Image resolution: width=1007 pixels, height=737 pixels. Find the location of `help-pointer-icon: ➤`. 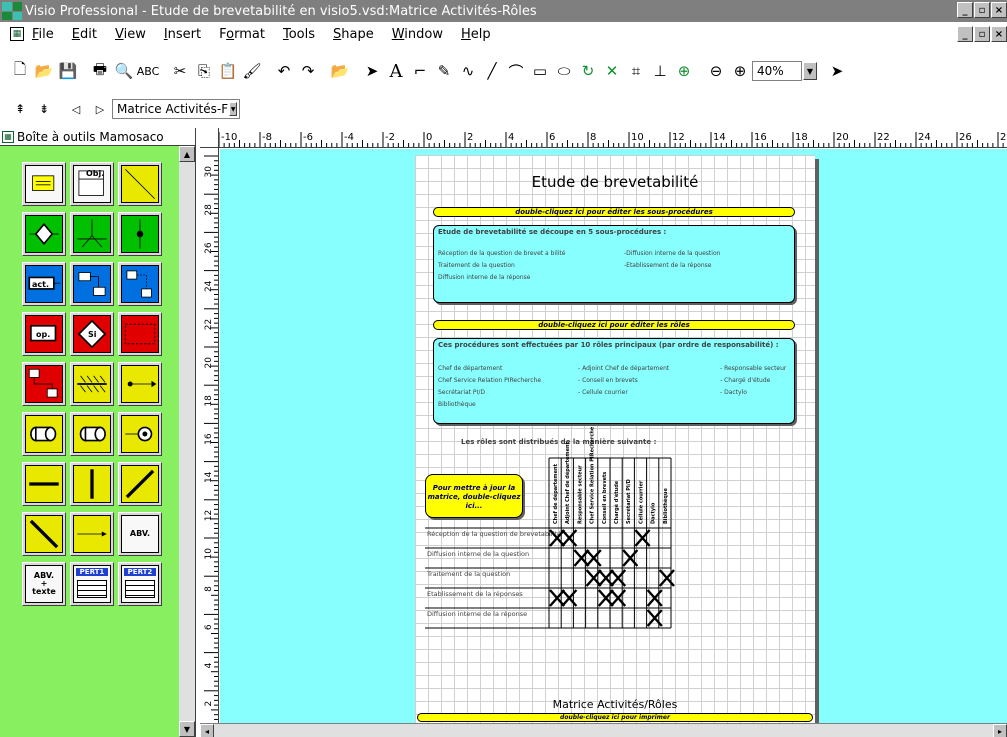

help-pointer-icon: ➤ is located at coordinates (837, 71).